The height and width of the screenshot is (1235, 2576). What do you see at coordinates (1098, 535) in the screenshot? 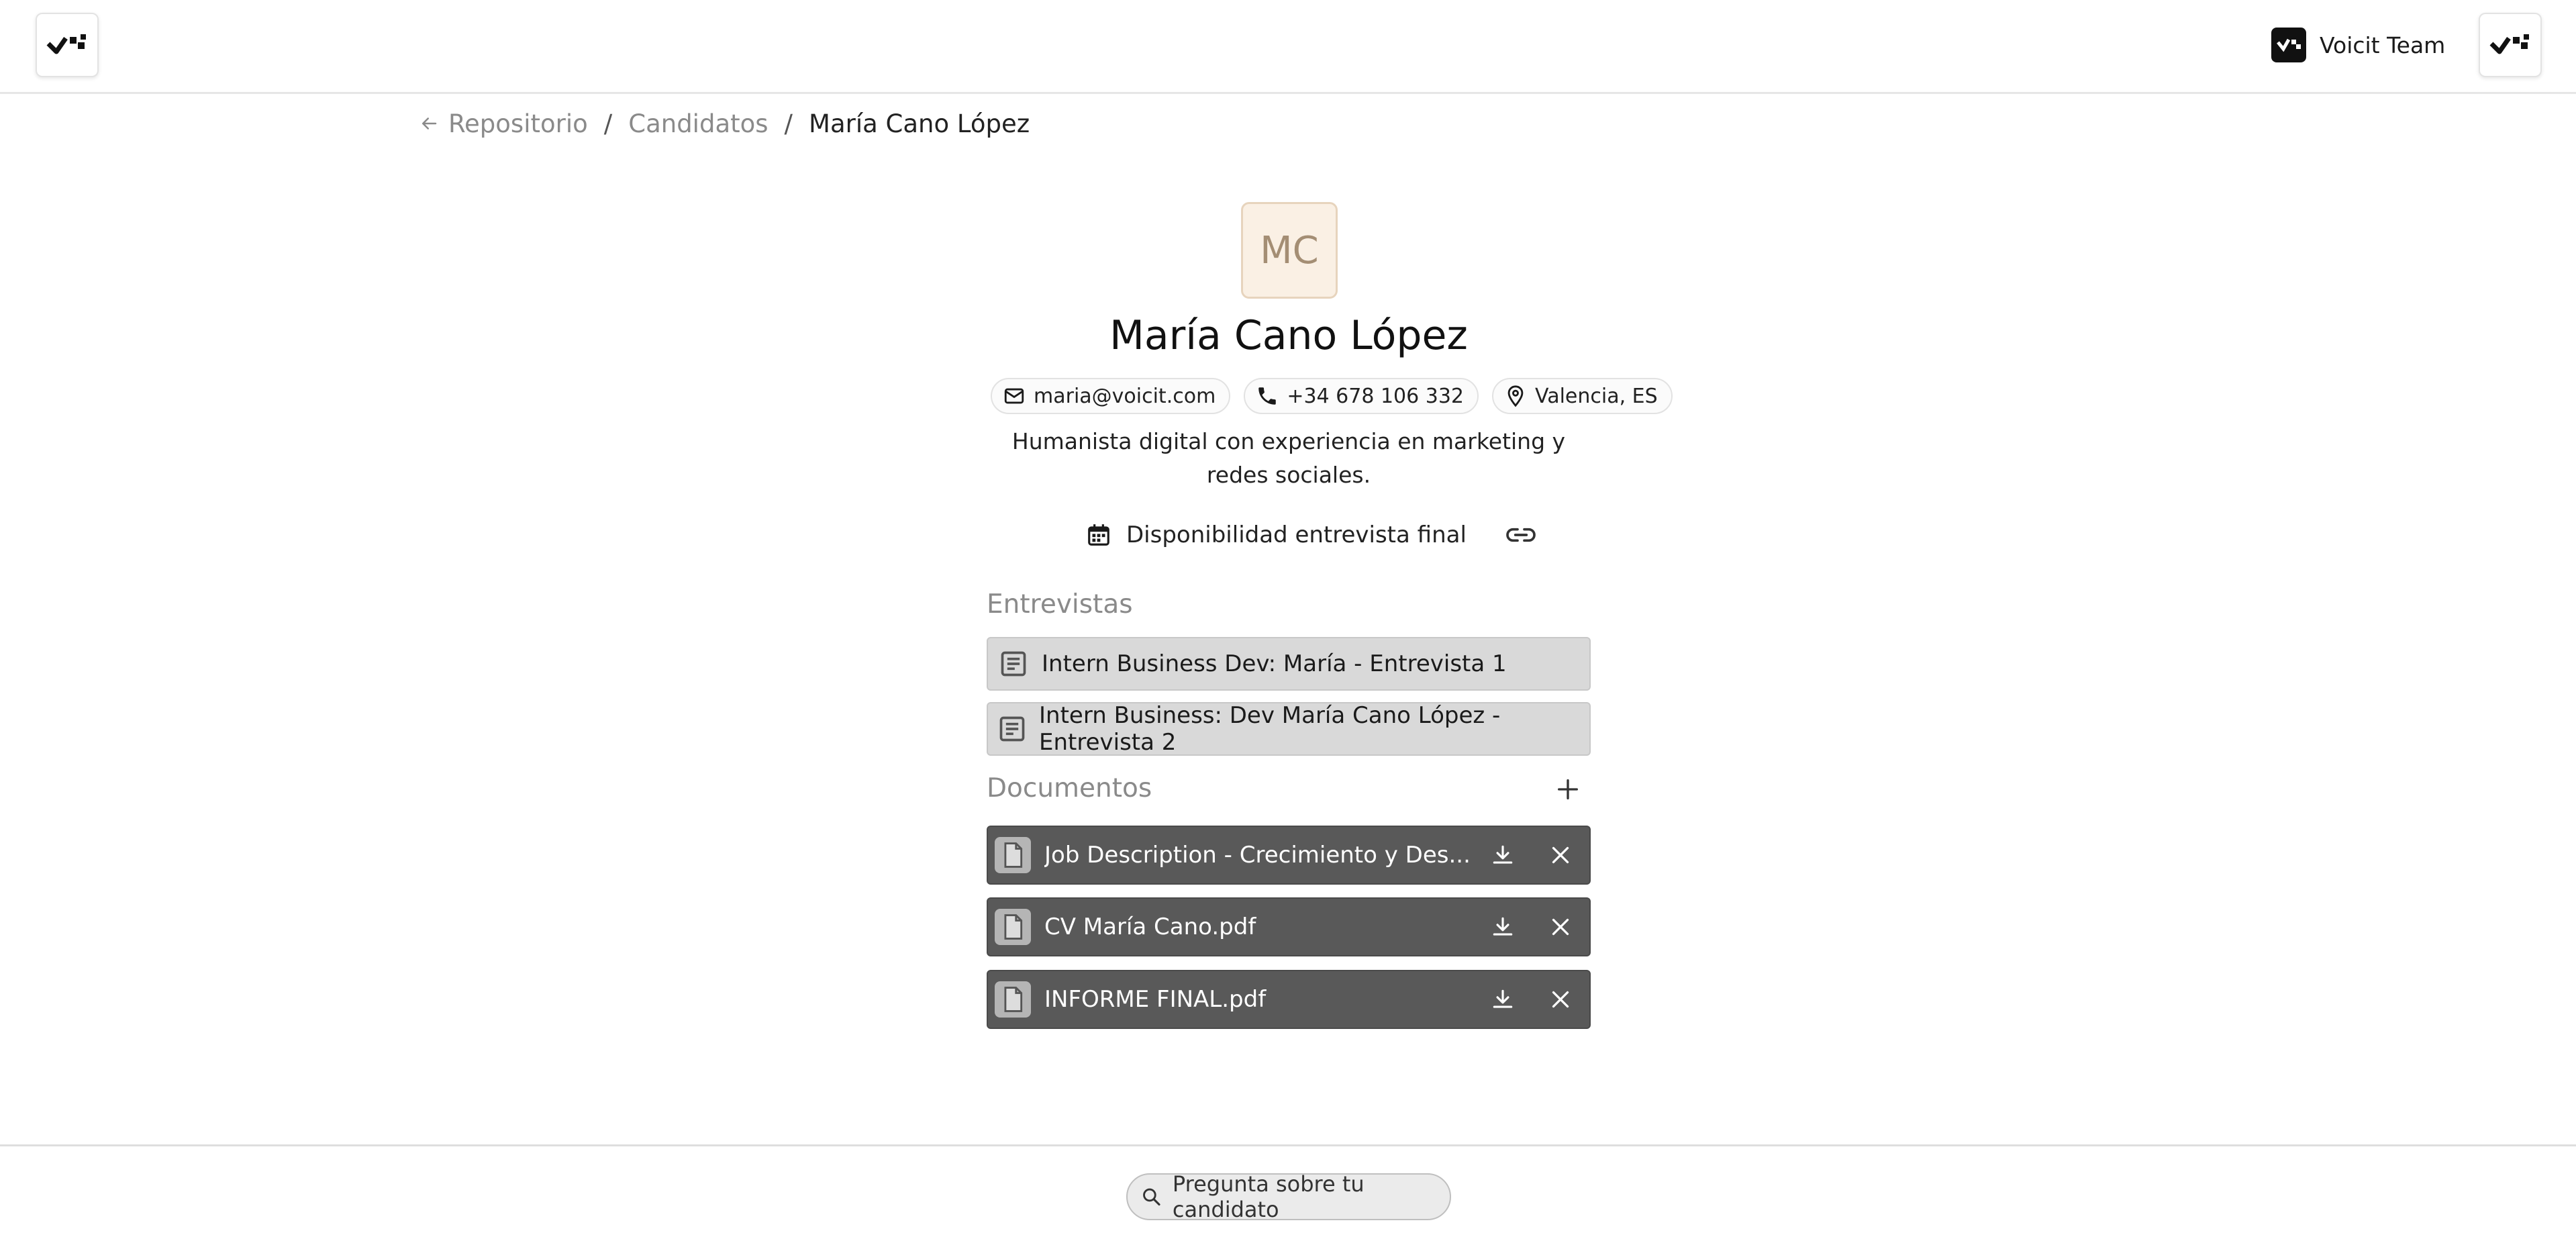
I see `calendar-icon` at bounding box center [1098, 535].